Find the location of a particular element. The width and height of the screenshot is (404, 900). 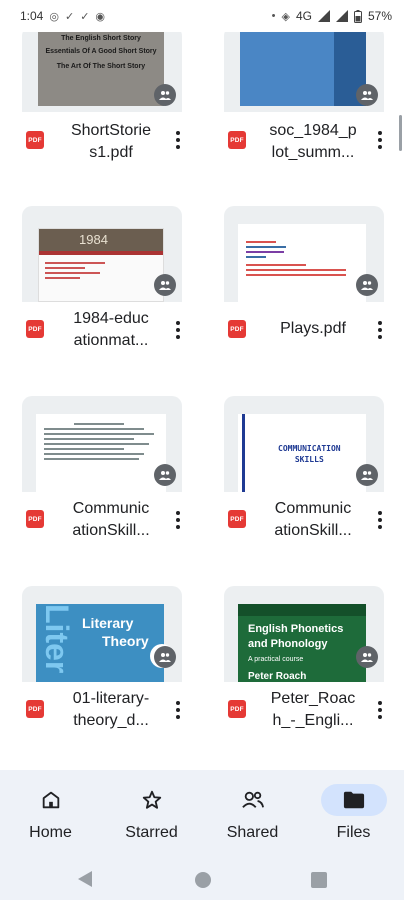

thumb-text: A practical course is located at coordinates (276, 659).